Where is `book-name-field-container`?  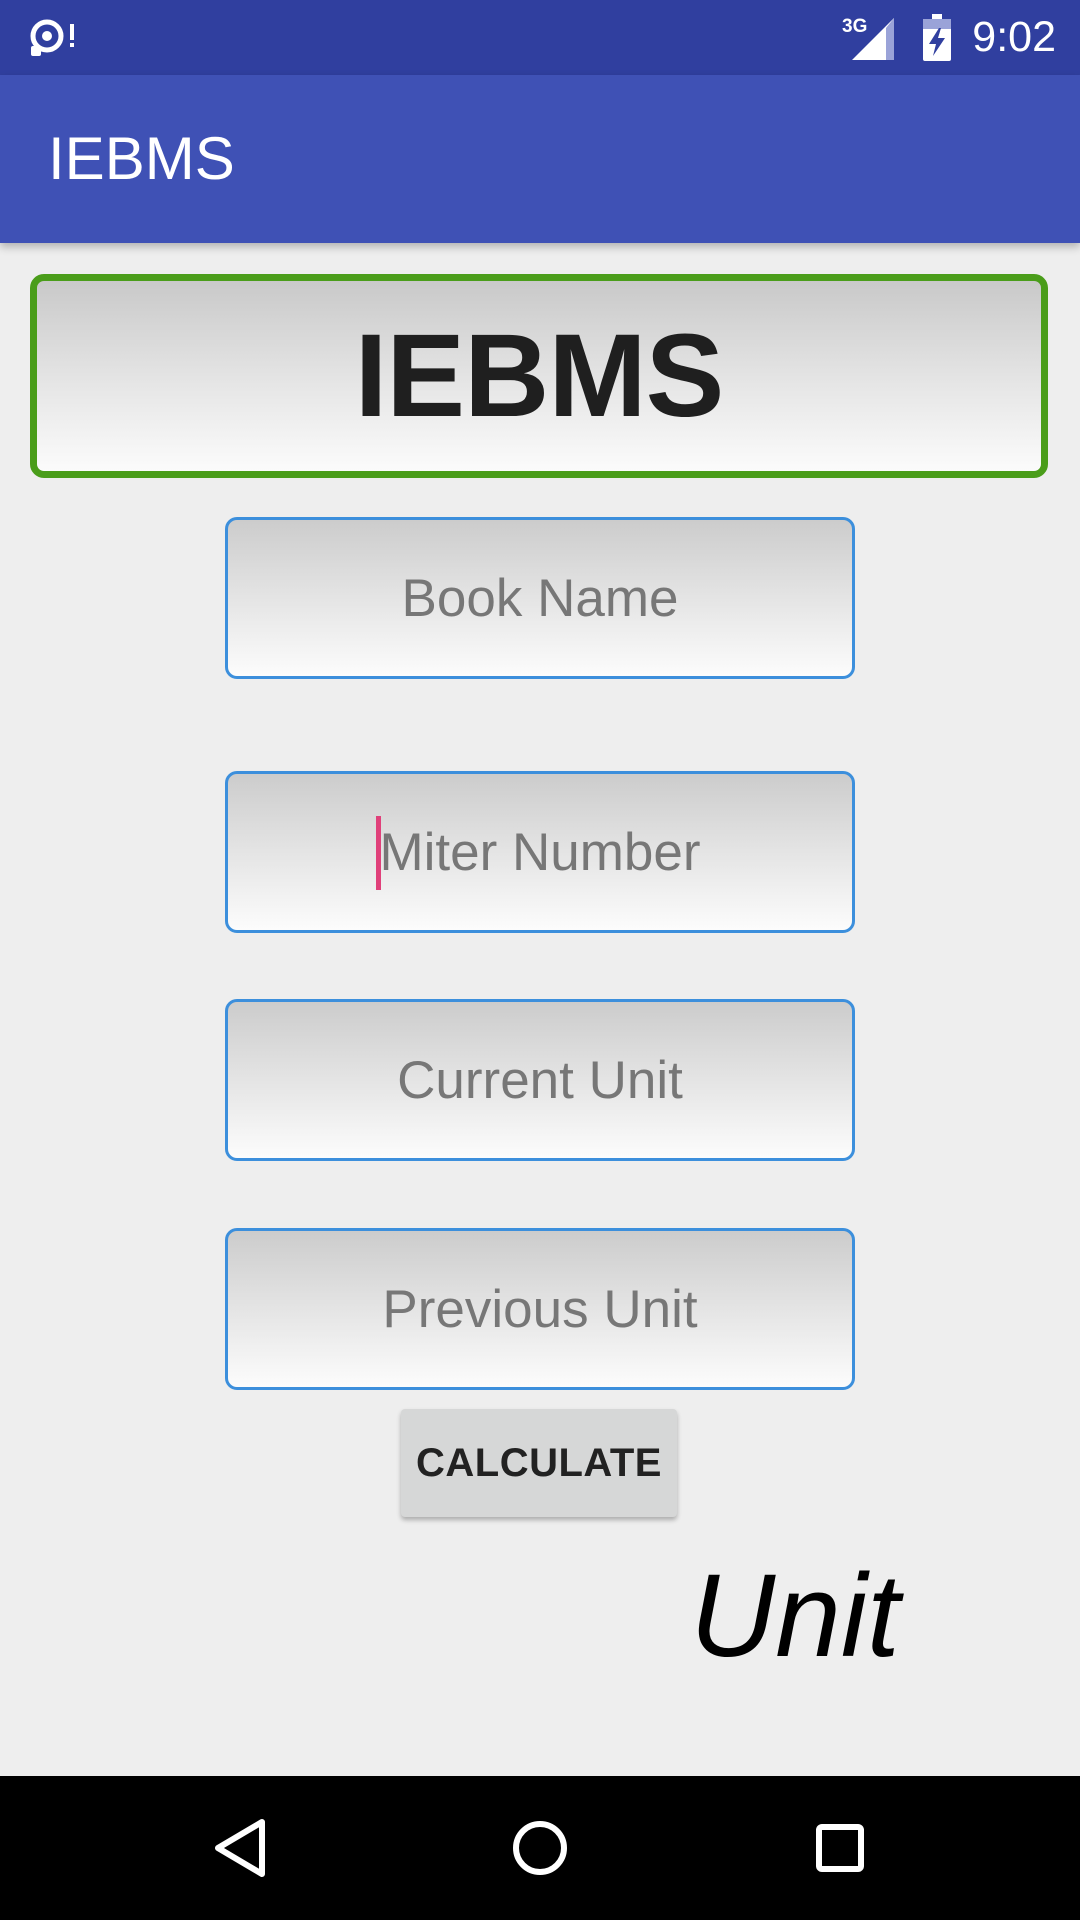 book-name-field-container is located at coordinates (540, 598).